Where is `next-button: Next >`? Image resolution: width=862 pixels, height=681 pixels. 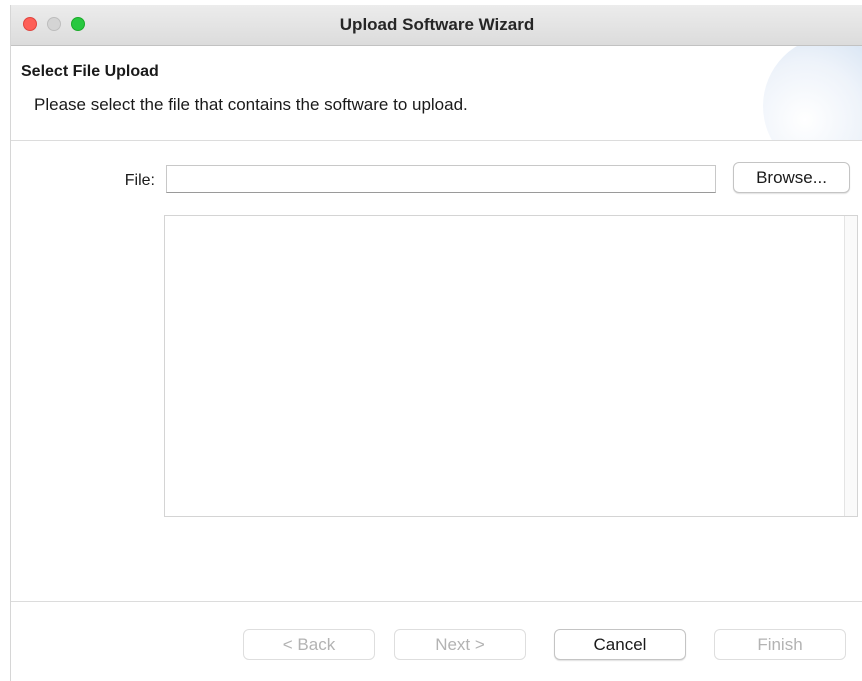 next-button: Next > is located at coordinates (460, 644).